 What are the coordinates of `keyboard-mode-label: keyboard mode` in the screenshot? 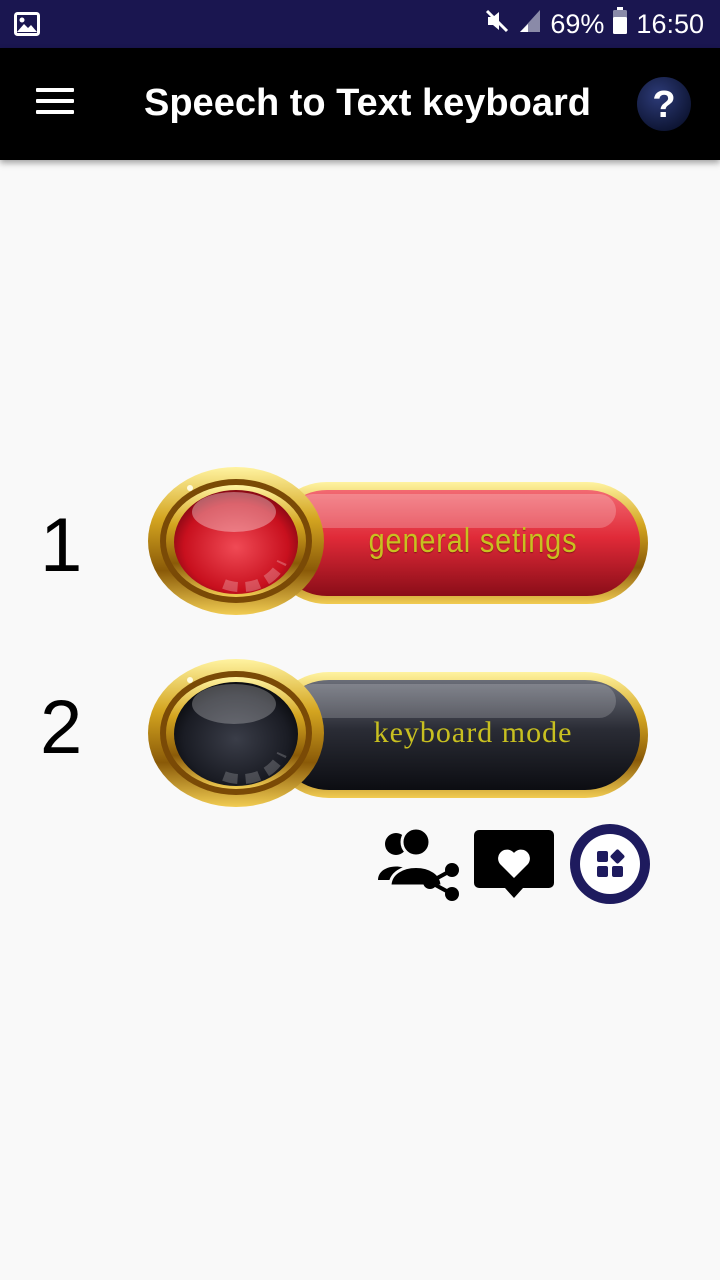 It's located at (473, 732).